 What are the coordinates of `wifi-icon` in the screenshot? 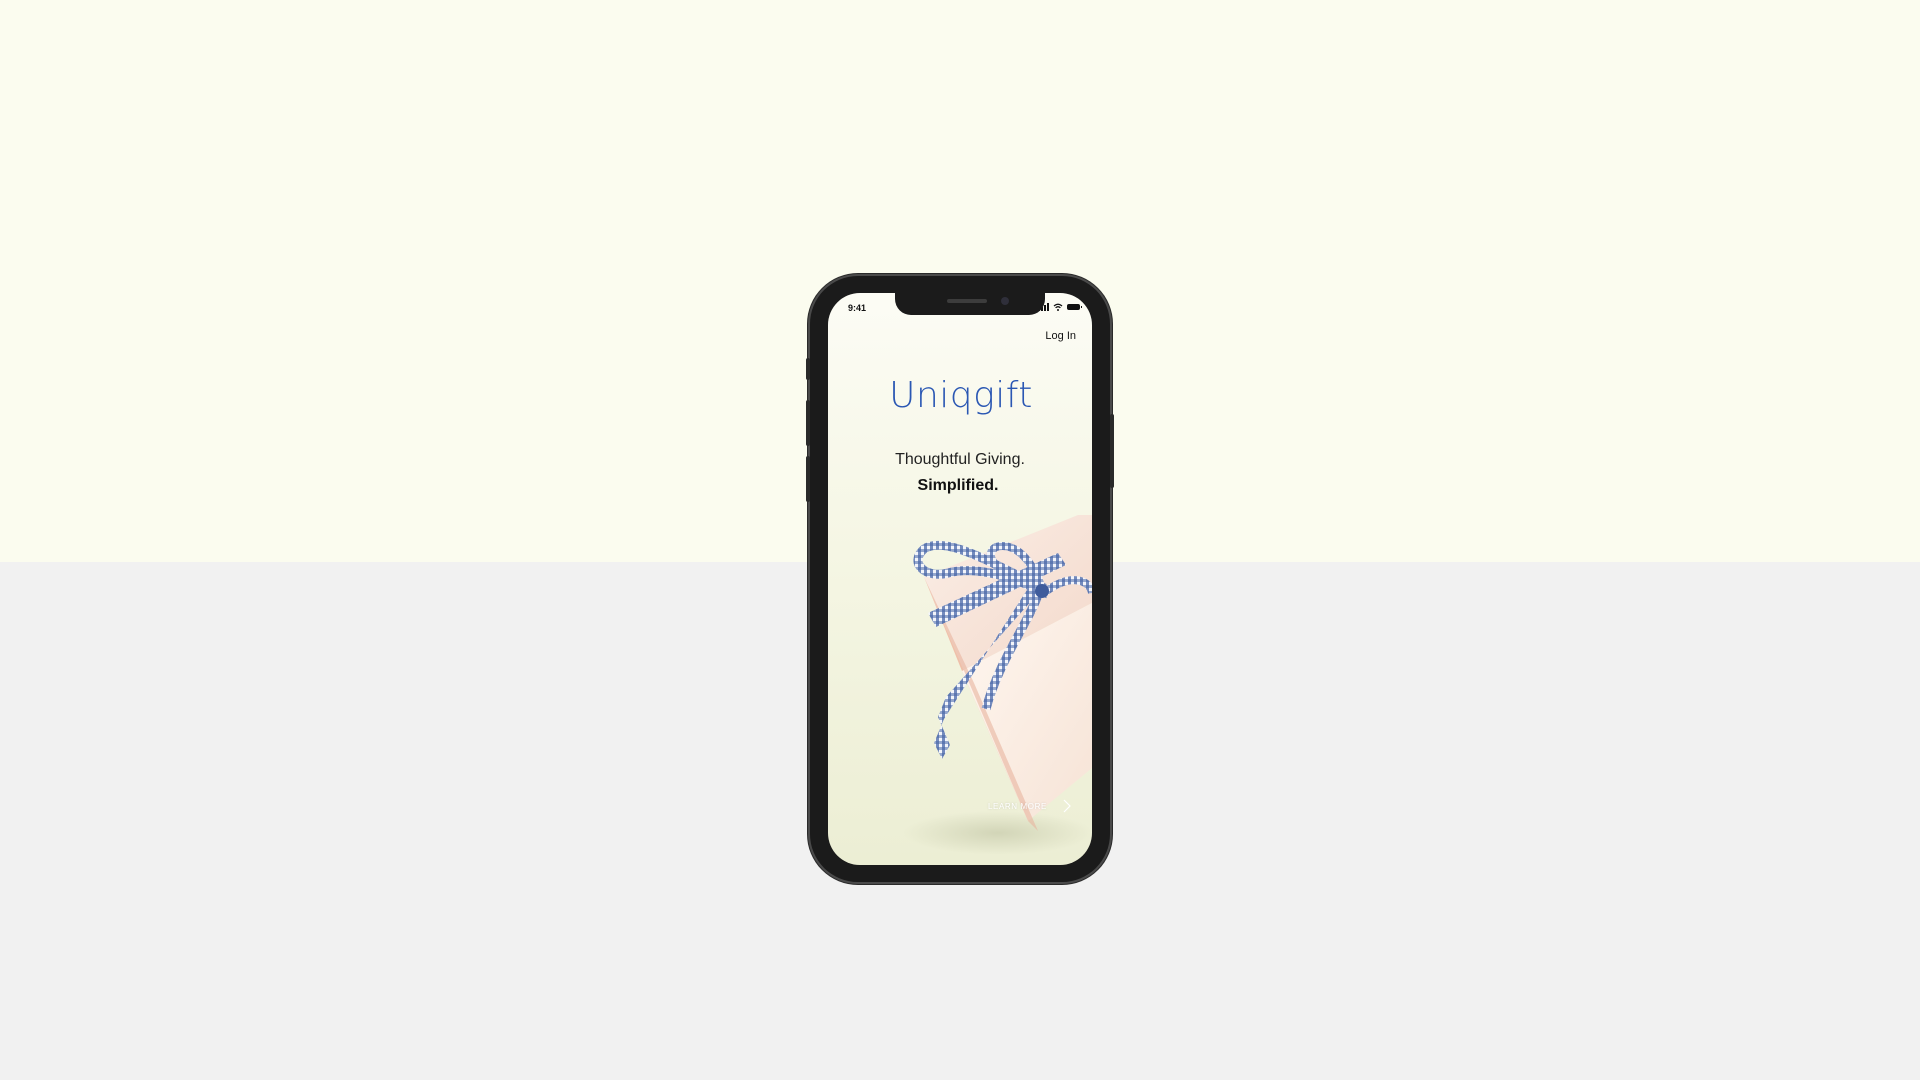 It's located at (1058, 307).